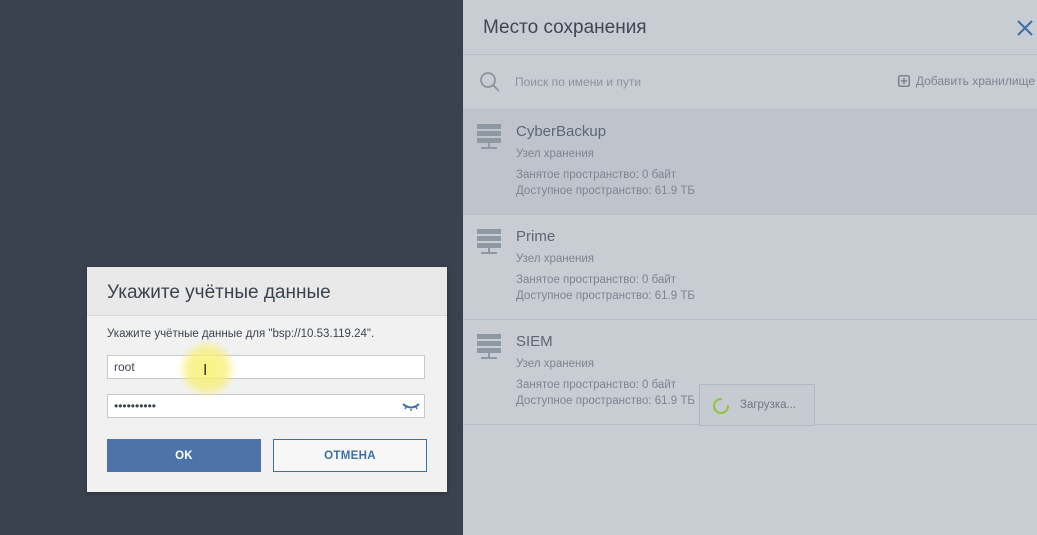  I want to click on add-storage-button: Добавить хранилище, so click(966, 81).